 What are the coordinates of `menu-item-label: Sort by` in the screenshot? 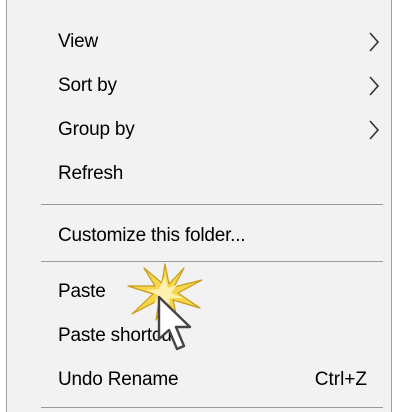 It's located at (87, 85).